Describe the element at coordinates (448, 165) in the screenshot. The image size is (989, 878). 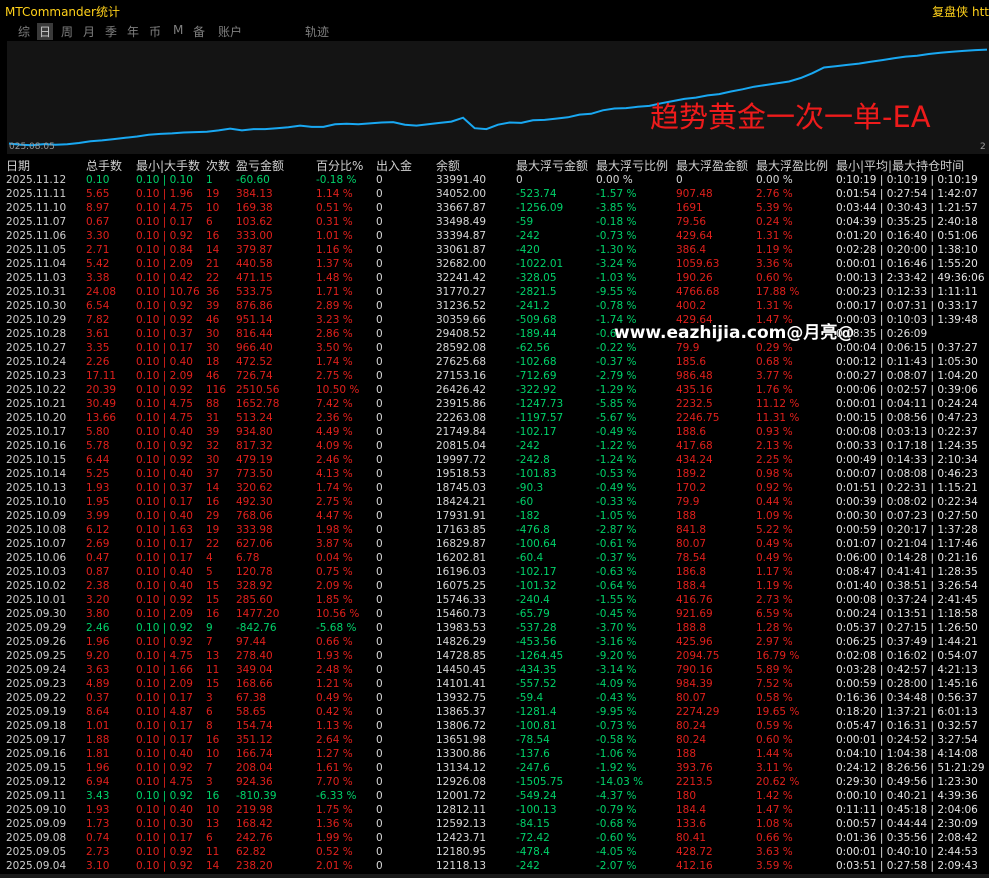
I see `column-header: 余额` at that location.